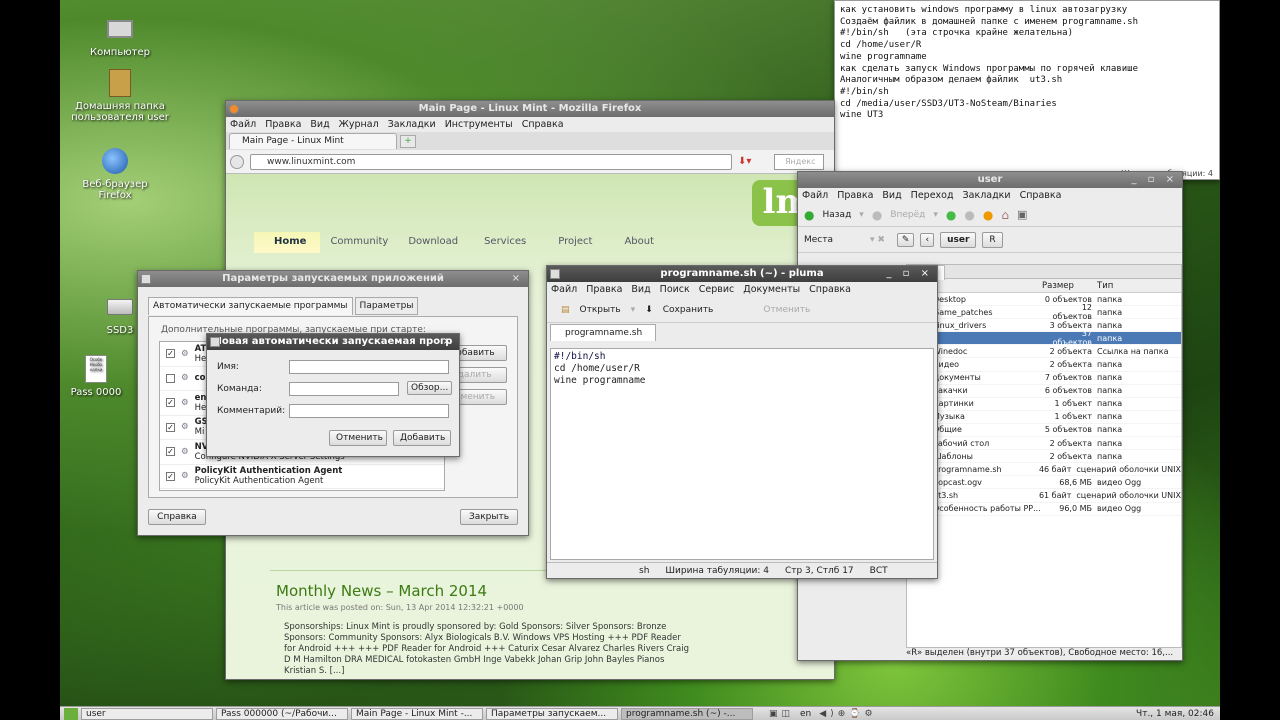  I want to click on save-icon: ⬇, so click(649, 310).